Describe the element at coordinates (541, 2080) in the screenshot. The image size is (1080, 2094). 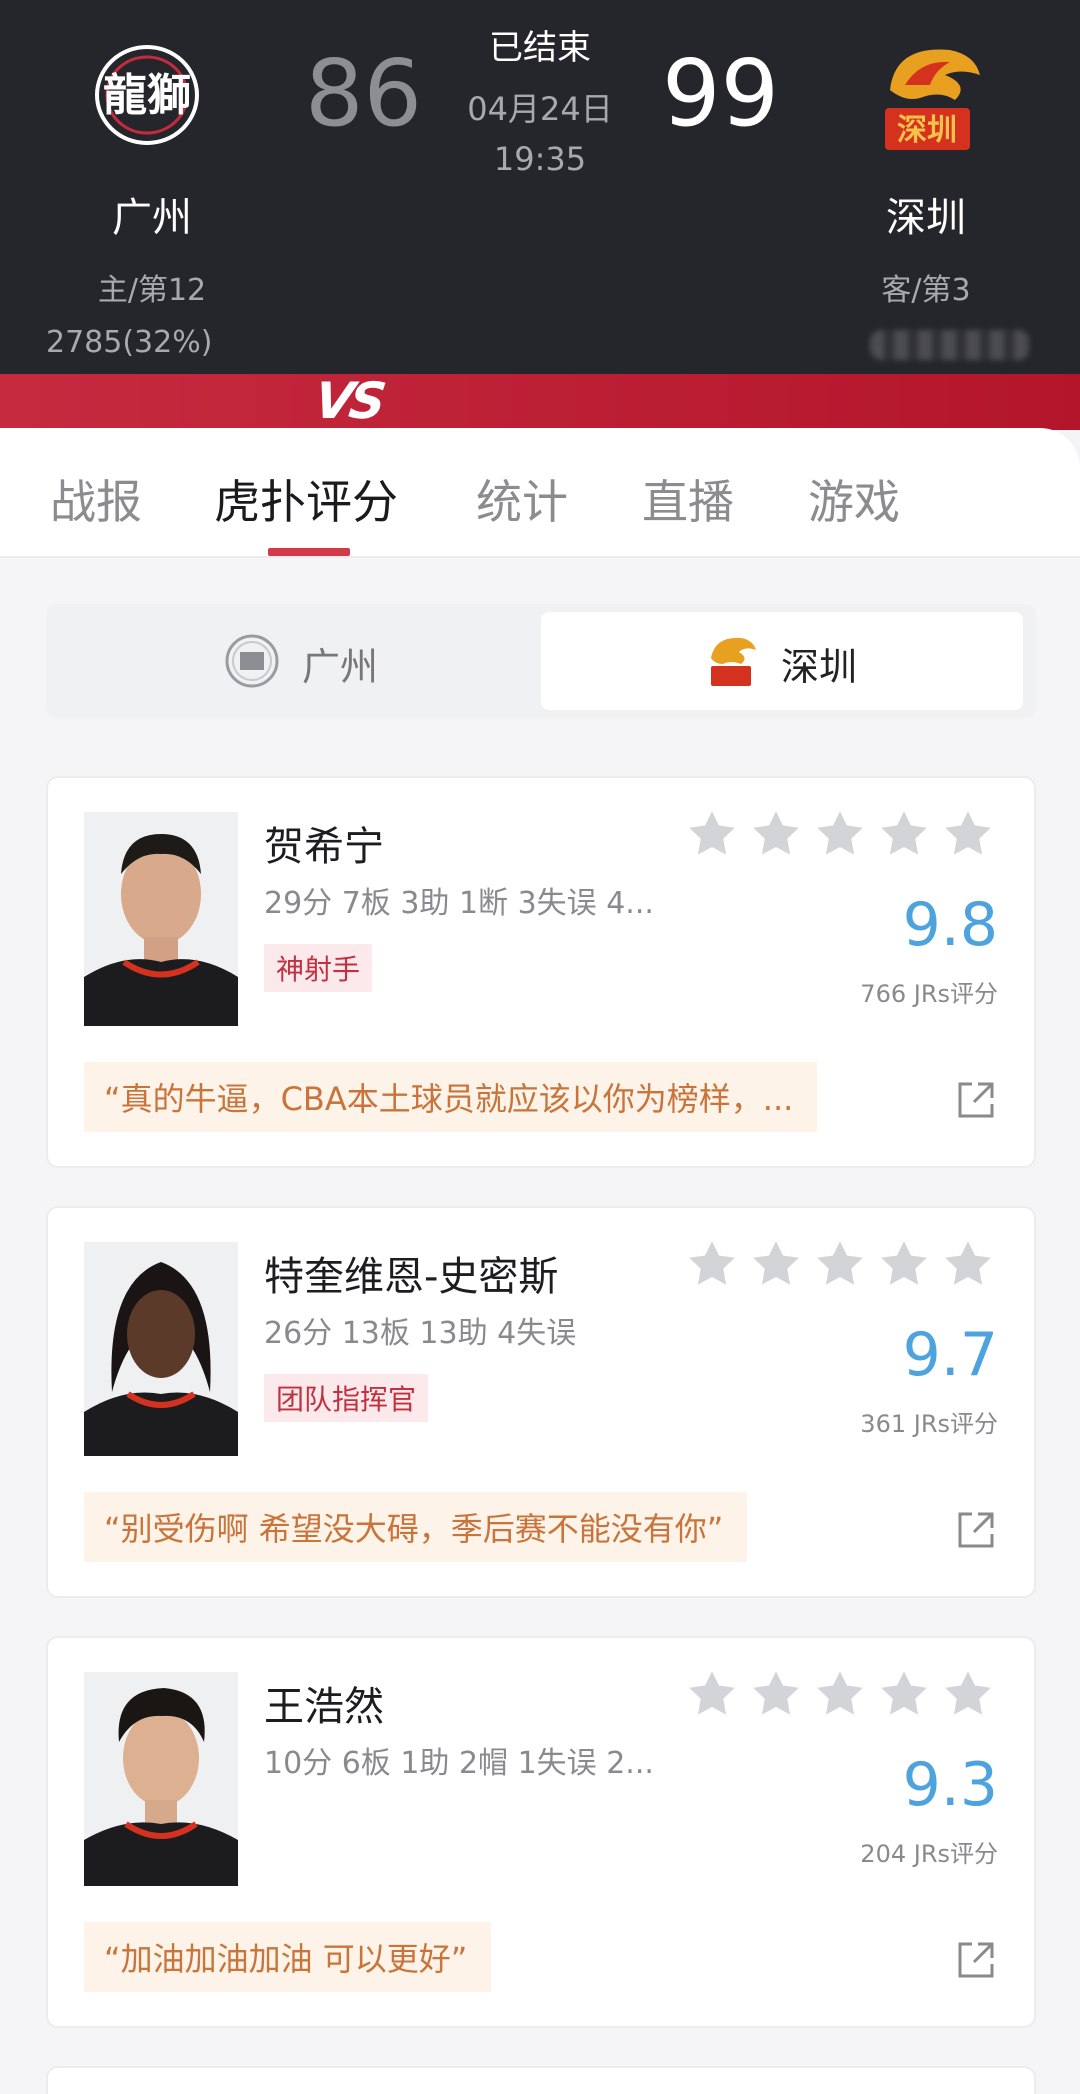
I see `next-player-card` at that location.